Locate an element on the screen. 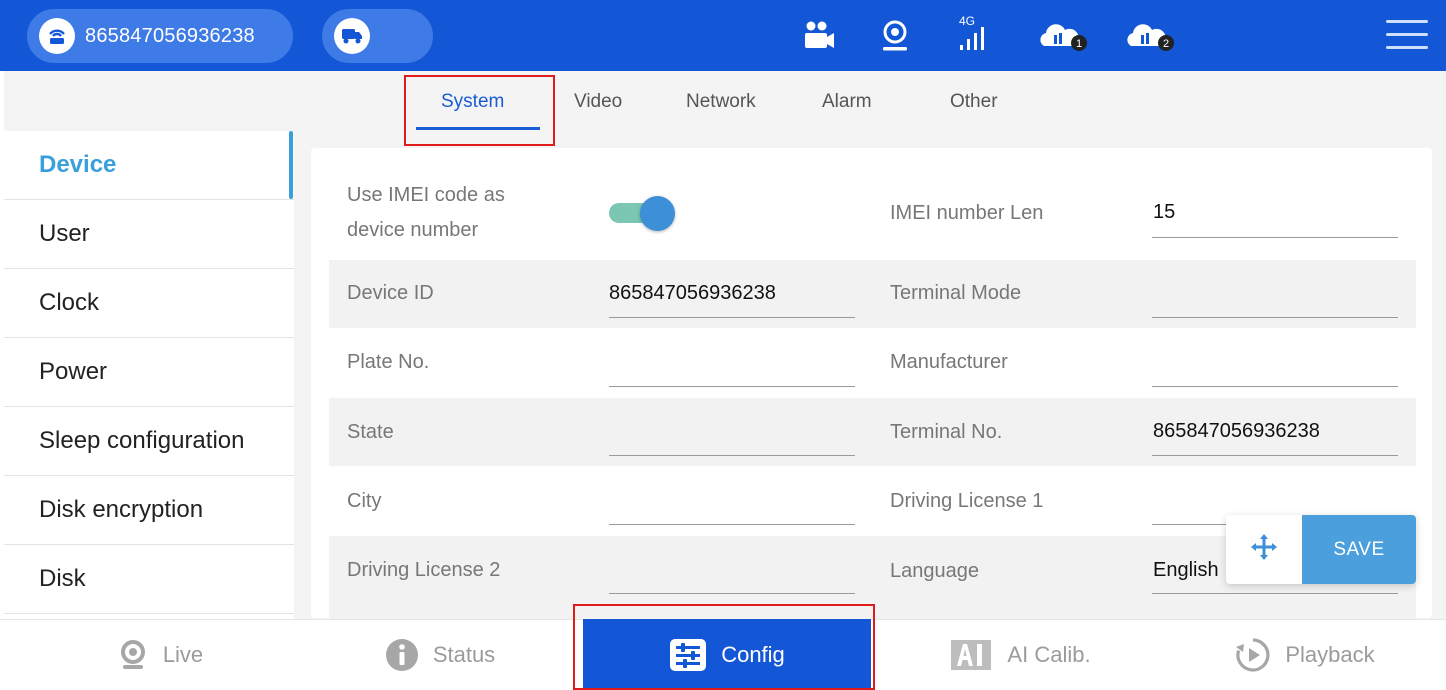 This screenshot has width=1446, height=690. info-icon is located at coordinates (402, 655).